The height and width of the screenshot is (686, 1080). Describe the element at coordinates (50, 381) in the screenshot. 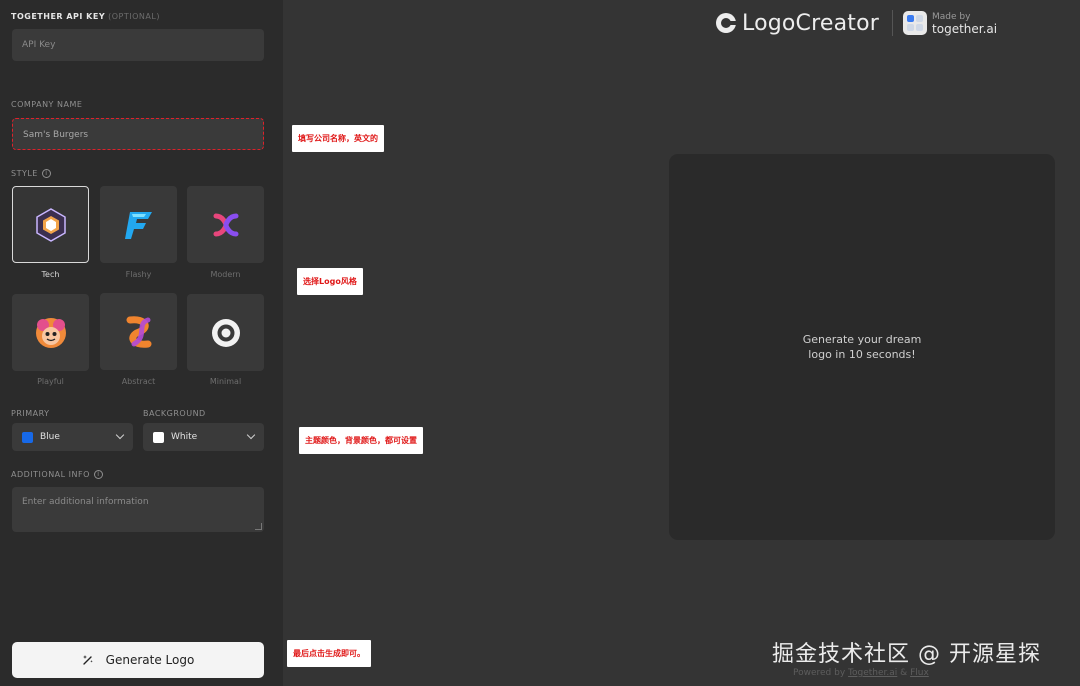

I see `style-name-playful: Playful` at that location.